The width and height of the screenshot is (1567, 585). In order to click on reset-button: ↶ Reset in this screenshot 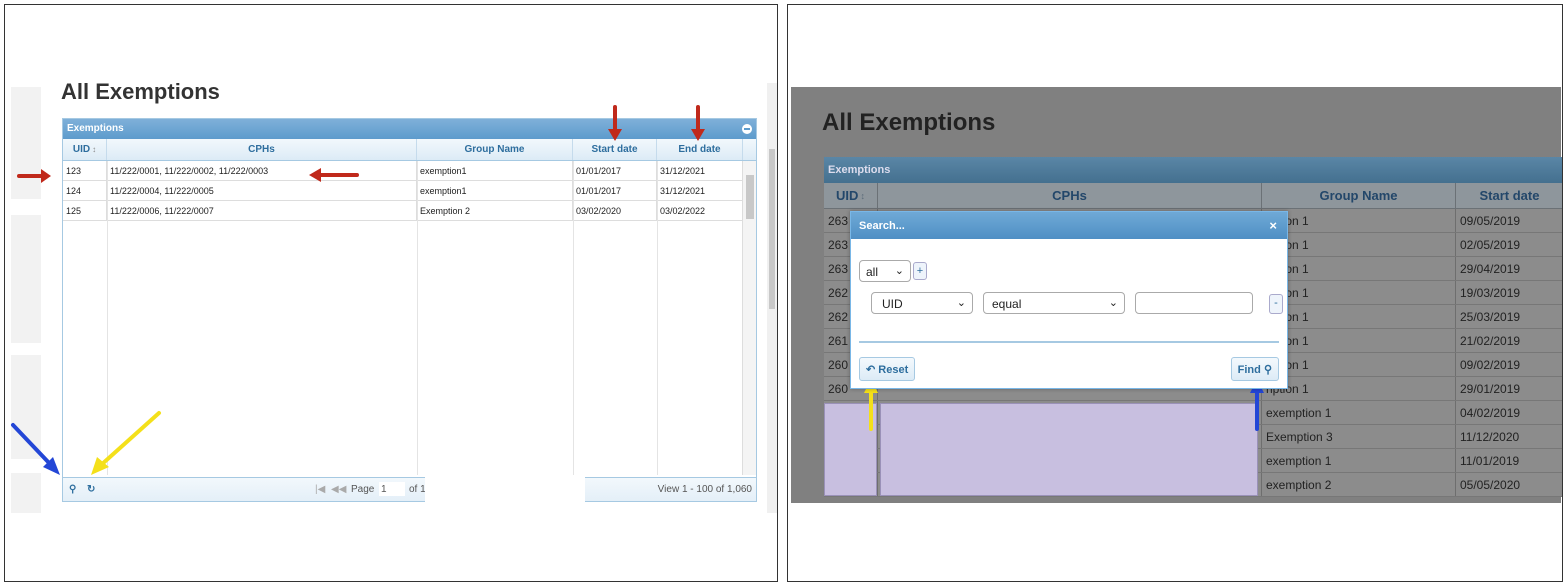, I will do `click(887, 369)`.